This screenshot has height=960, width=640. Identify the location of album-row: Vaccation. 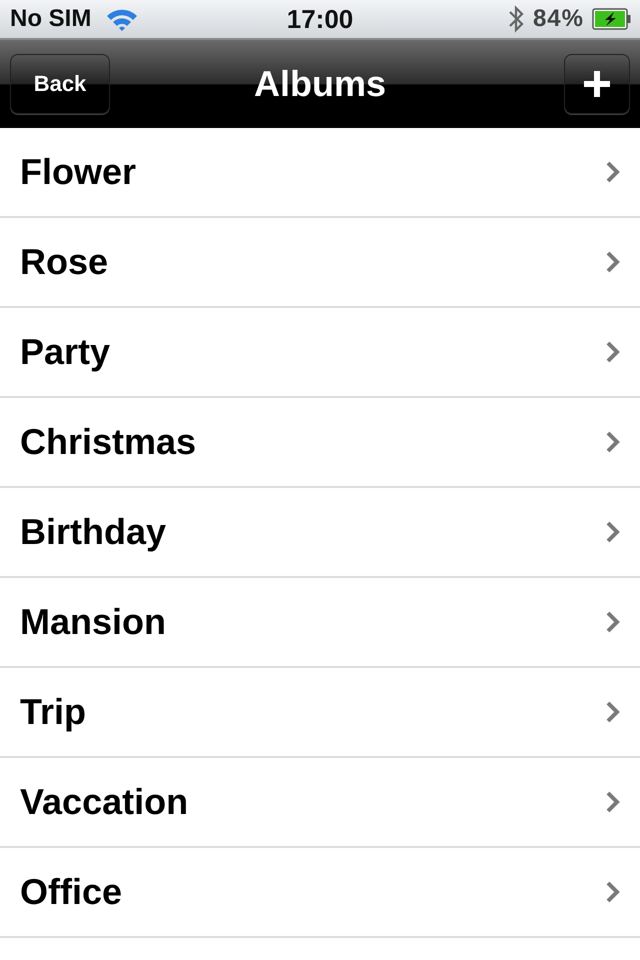
(320, 803).